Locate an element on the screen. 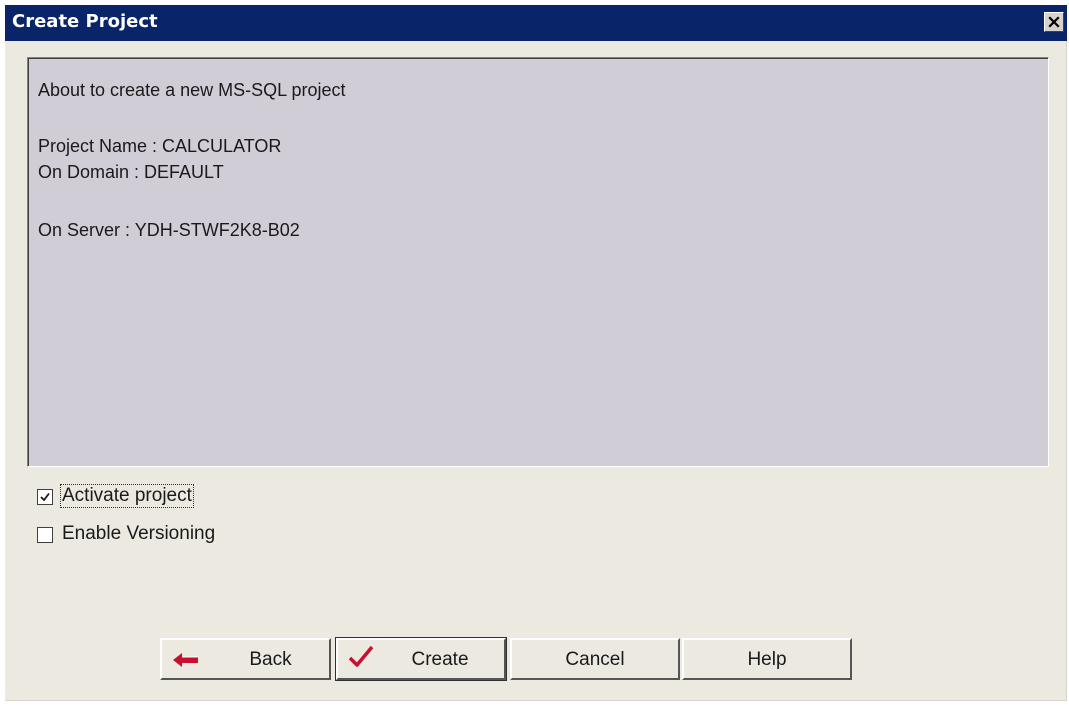 The height and width of the screenshot is (706, 1069). enable-versioning-checkbox is located at coordinates (45, 535).